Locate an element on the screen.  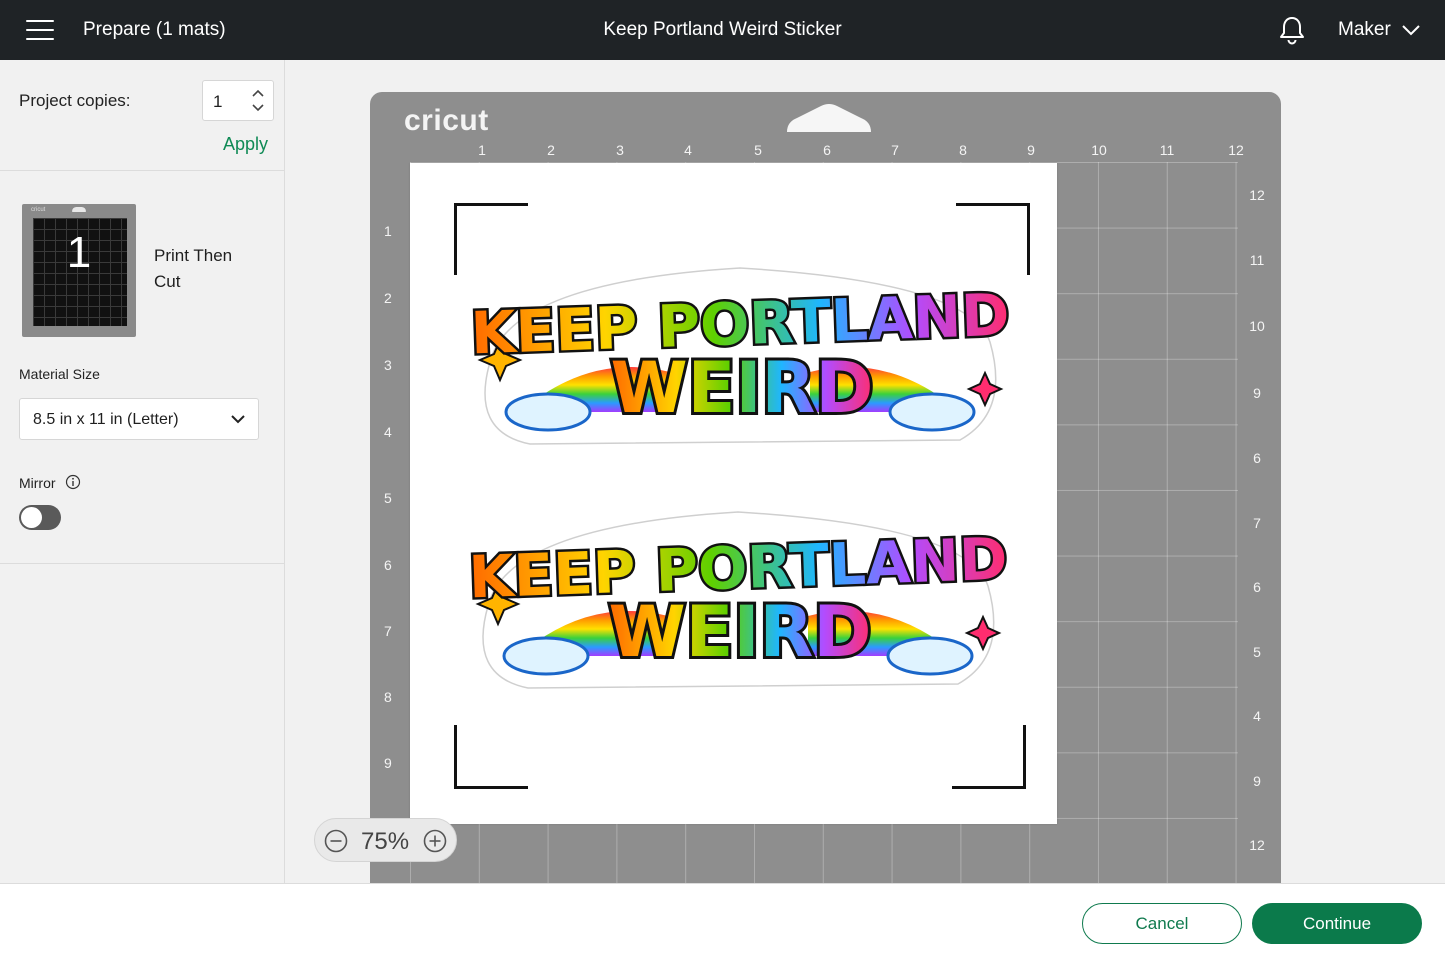
bell-icon is located at coordinates (1292, 30).